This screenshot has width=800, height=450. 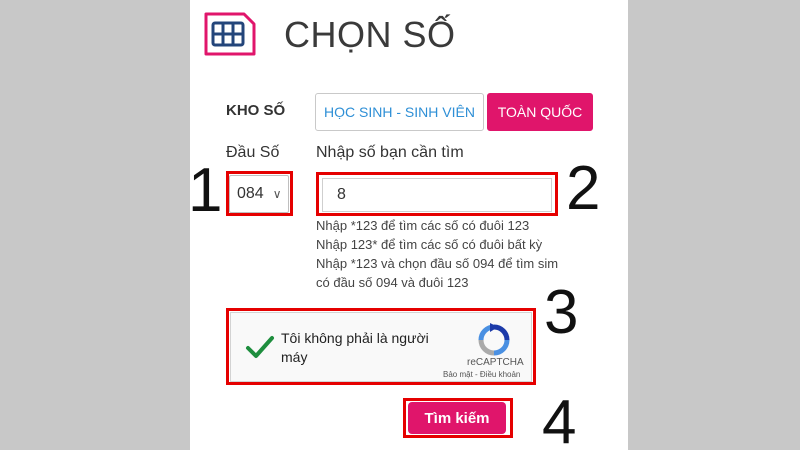 I want to click on store-label: KHO SỐ, so click(x=256, y=110).